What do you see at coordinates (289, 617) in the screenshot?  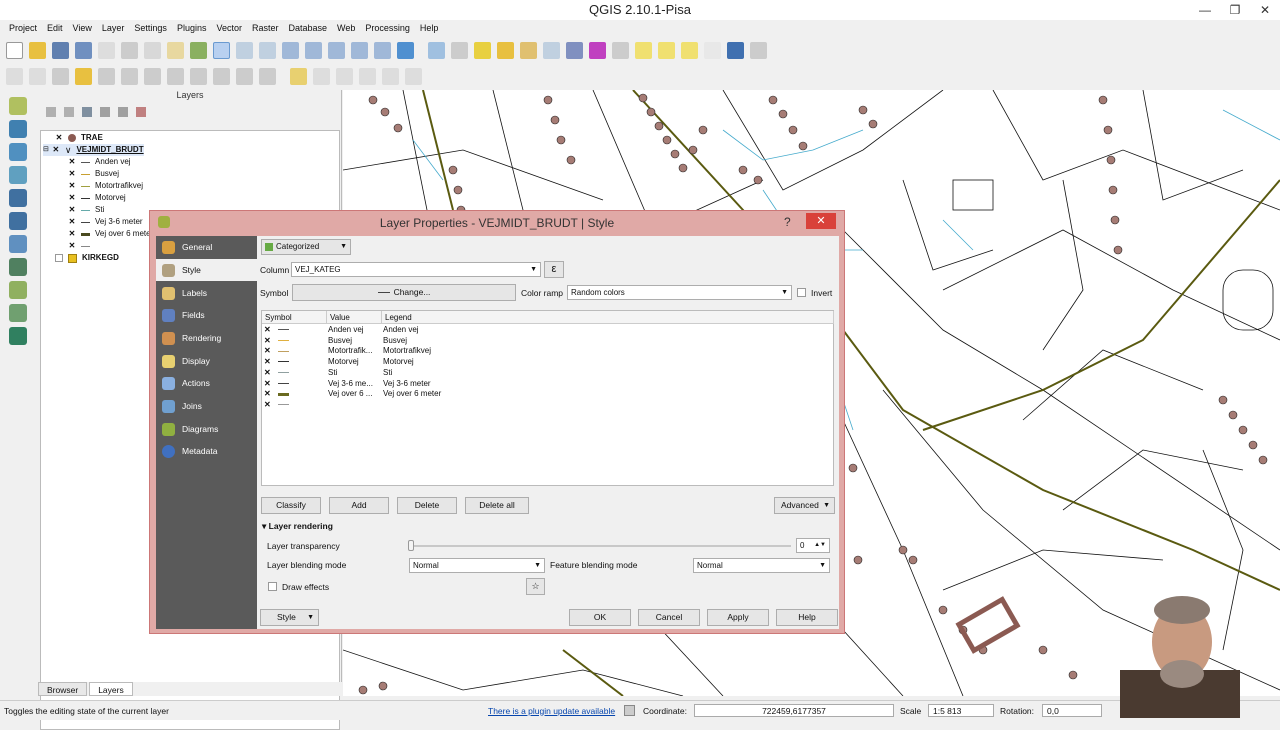 I see `style-menu-button: Style ▼` at bounding box center [289, 617].